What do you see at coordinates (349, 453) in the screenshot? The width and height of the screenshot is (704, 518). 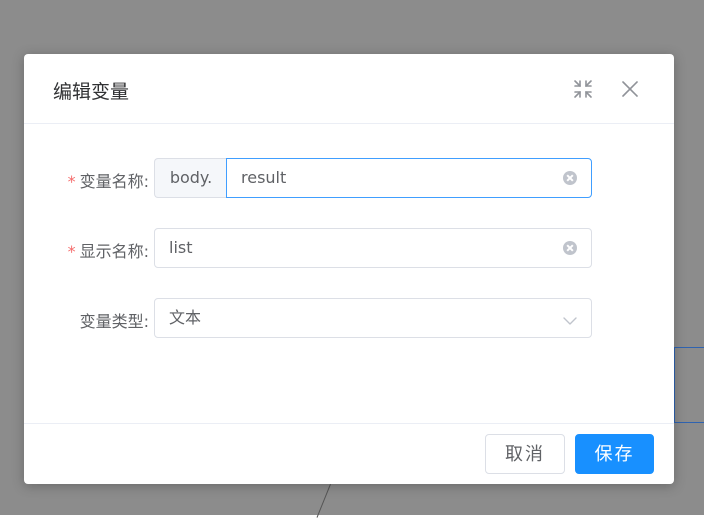 I see `dialog-footer: 取消 保存` at bounding box center [349, 453].